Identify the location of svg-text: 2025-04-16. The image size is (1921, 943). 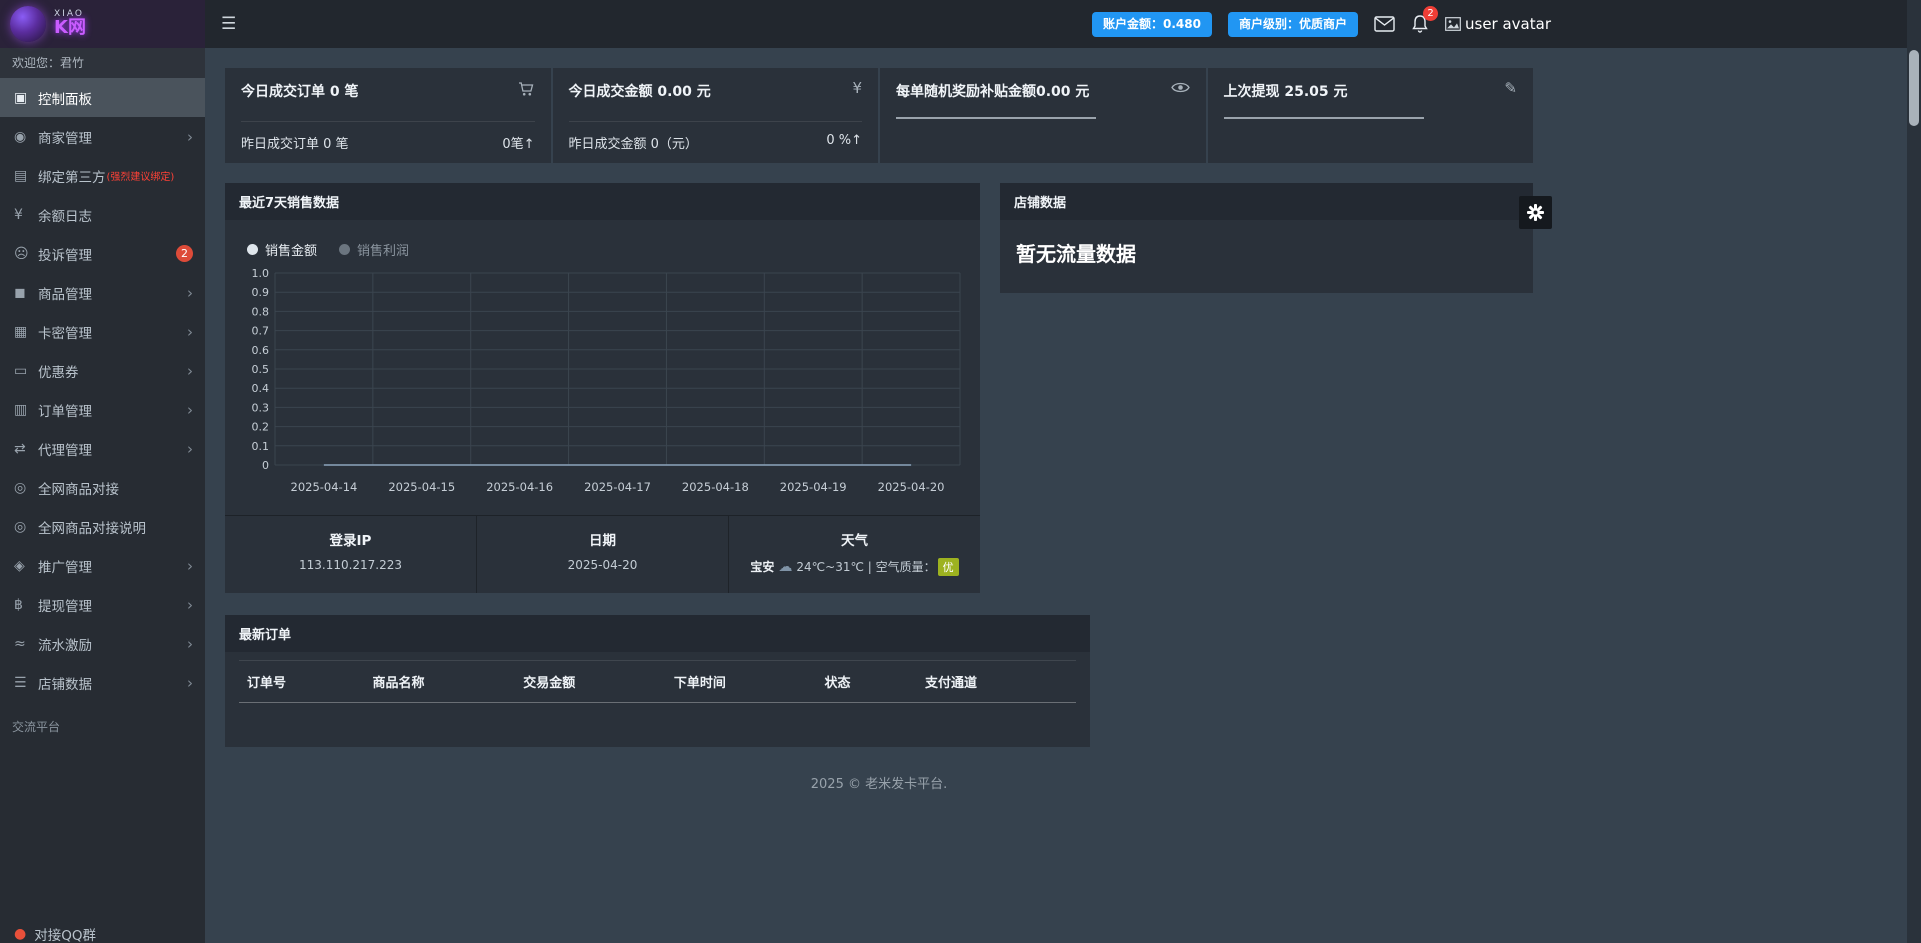
(519, 487).